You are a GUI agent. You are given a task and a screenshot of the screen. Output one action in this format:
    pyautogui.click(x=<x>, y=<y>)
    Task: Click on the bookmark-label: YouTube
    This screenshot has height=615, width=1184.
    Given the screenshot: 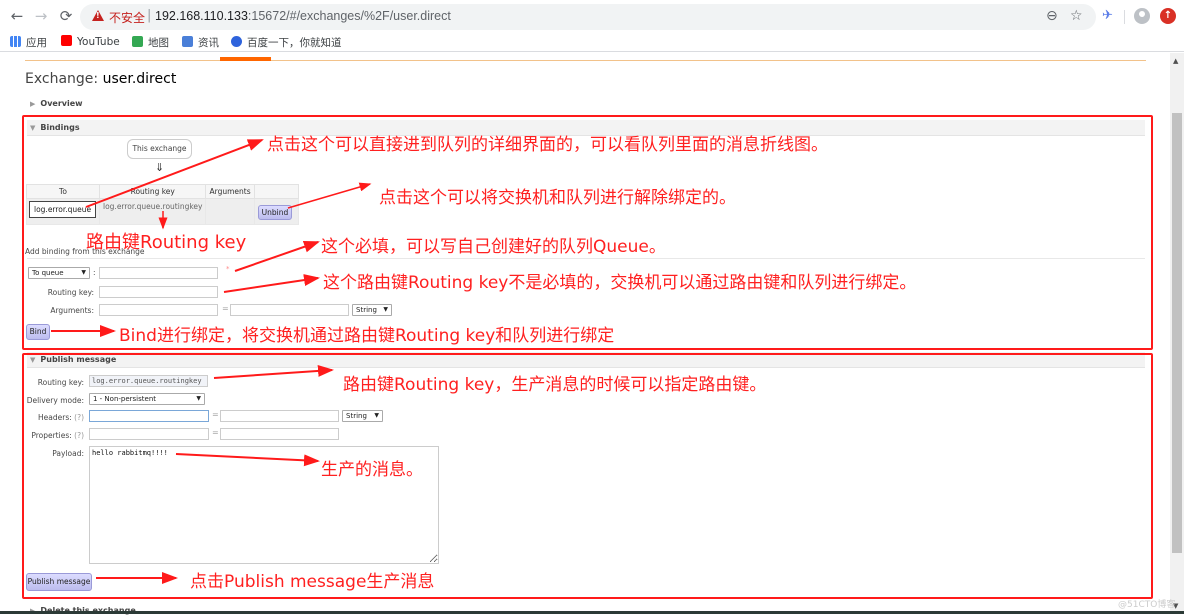 What is the action you would take?
    pyautogui.click(x=98, y=42)
    